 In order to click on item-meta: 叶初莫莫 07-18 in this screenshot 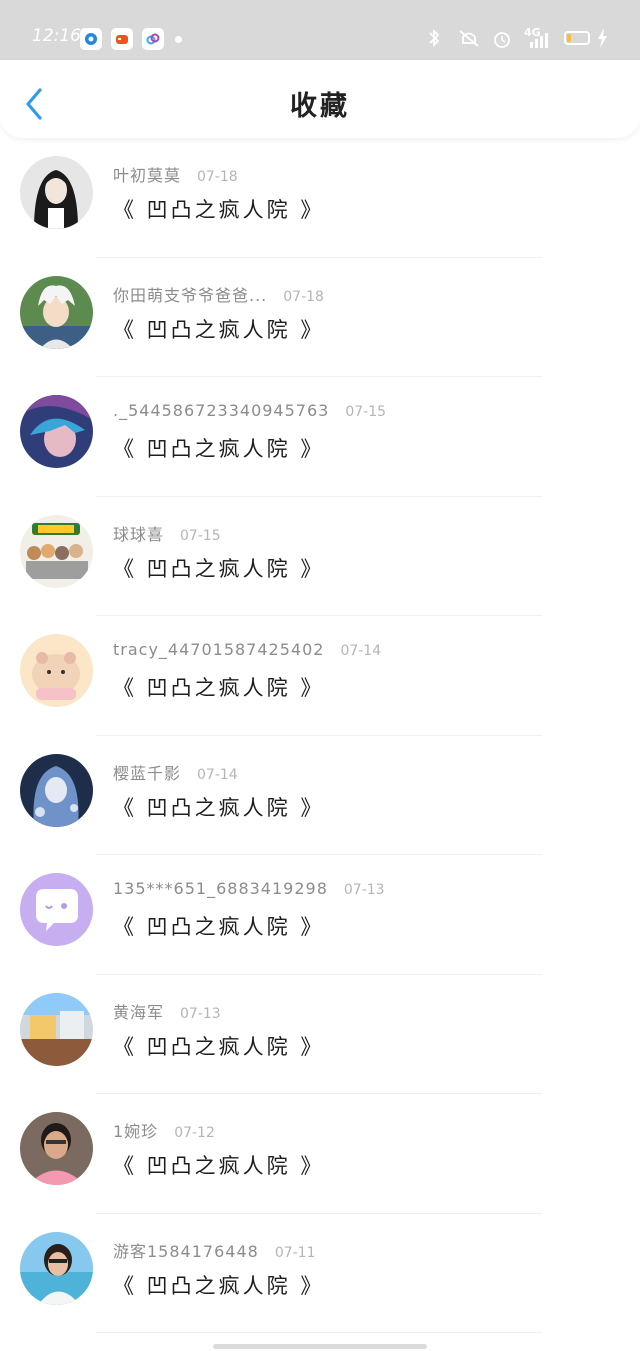, I will do `click(175, 174)`.